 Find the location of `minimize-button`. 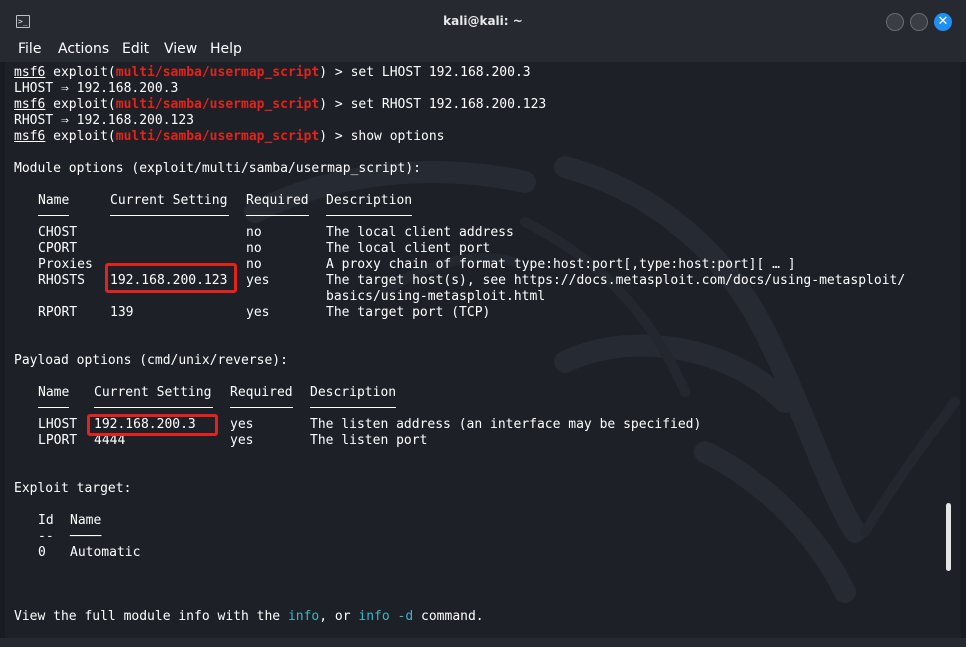

minimize-button is located at coordinates (895, 22).